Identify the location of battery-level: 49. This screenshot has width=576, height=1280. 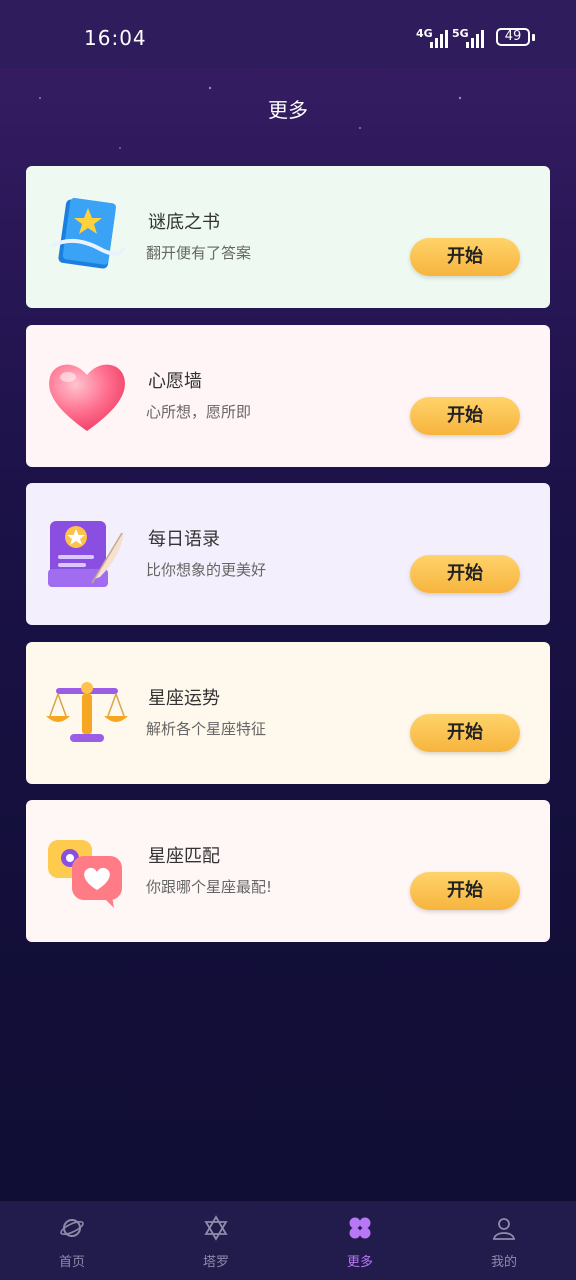
(513, 36).